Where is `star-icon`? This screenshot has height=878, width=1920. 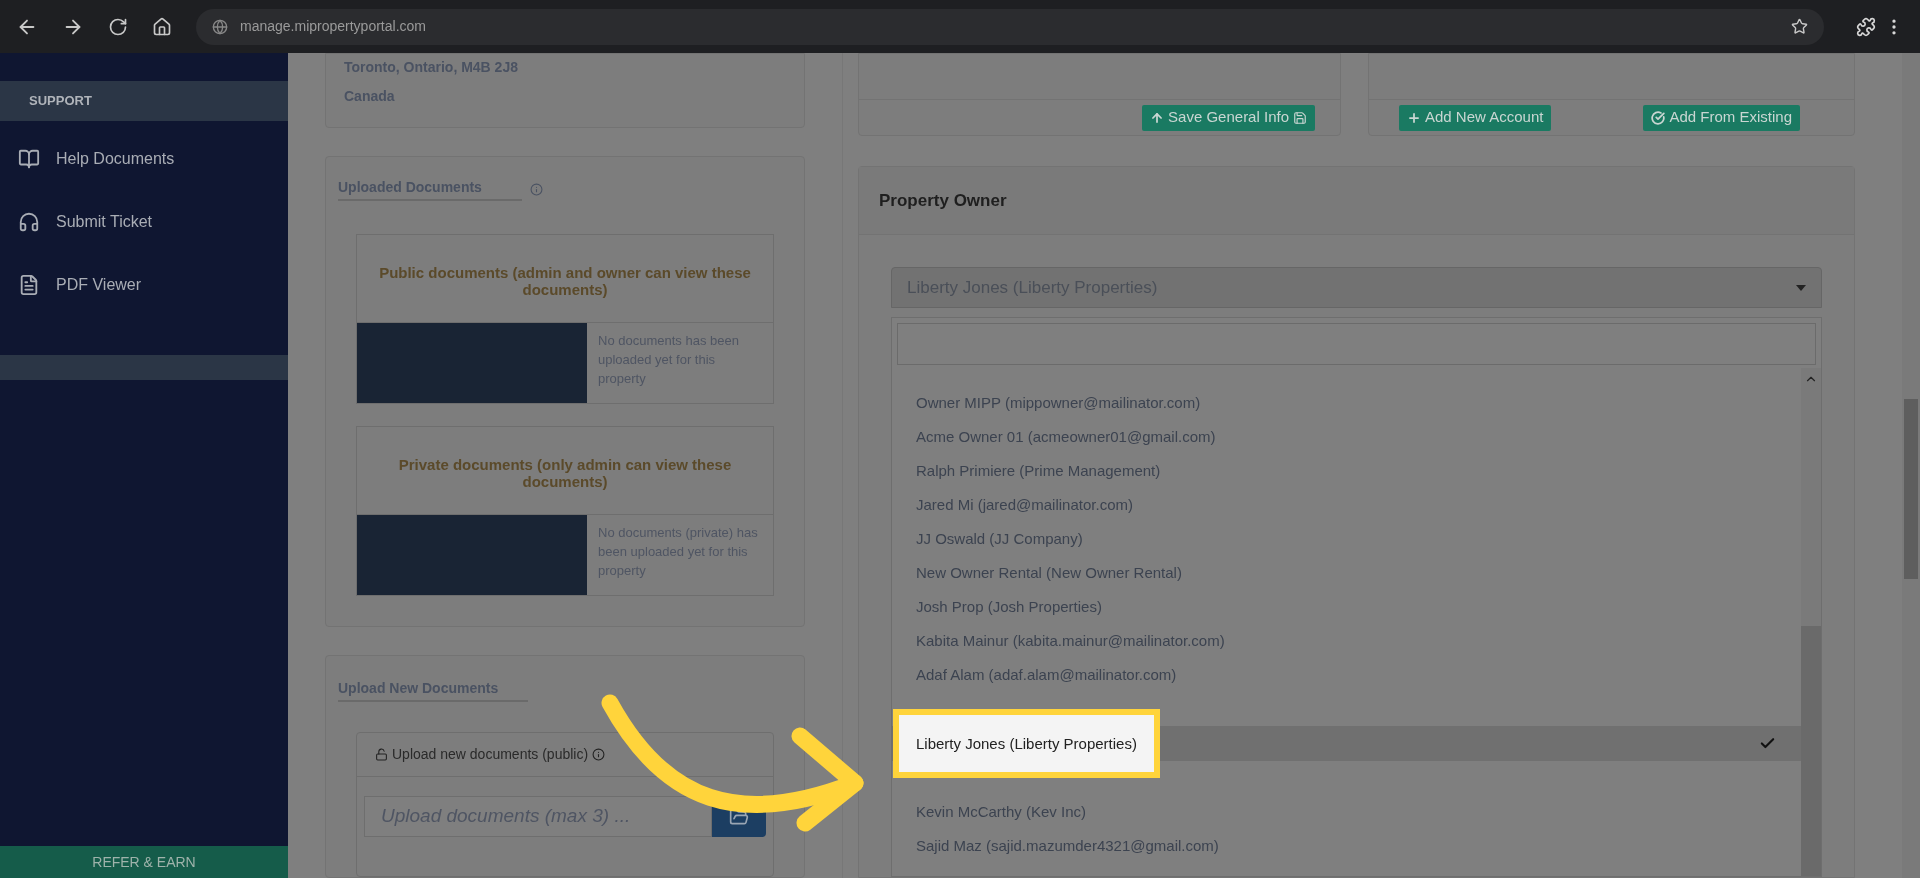 star-icon is located at coordinates (1799, 26).